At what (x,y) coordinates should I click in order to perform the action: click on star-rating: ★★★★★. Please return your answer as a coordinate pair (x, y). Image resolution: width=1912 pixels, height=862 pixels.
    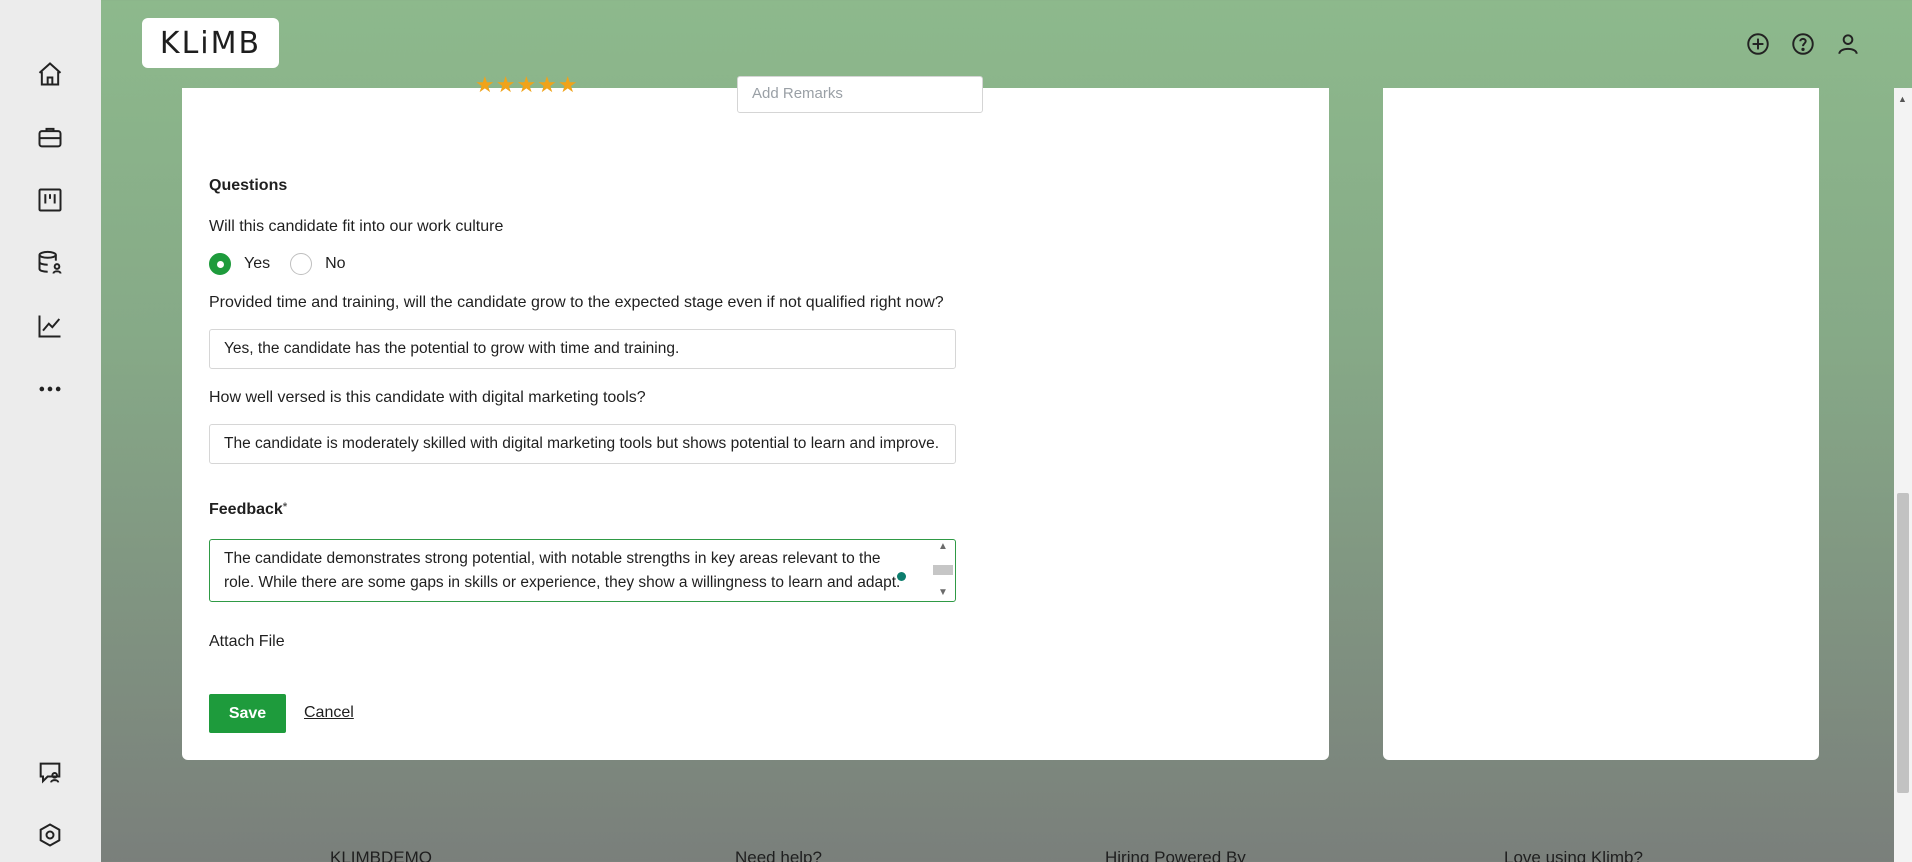
    Looking at the image, I should click on (527, 85).